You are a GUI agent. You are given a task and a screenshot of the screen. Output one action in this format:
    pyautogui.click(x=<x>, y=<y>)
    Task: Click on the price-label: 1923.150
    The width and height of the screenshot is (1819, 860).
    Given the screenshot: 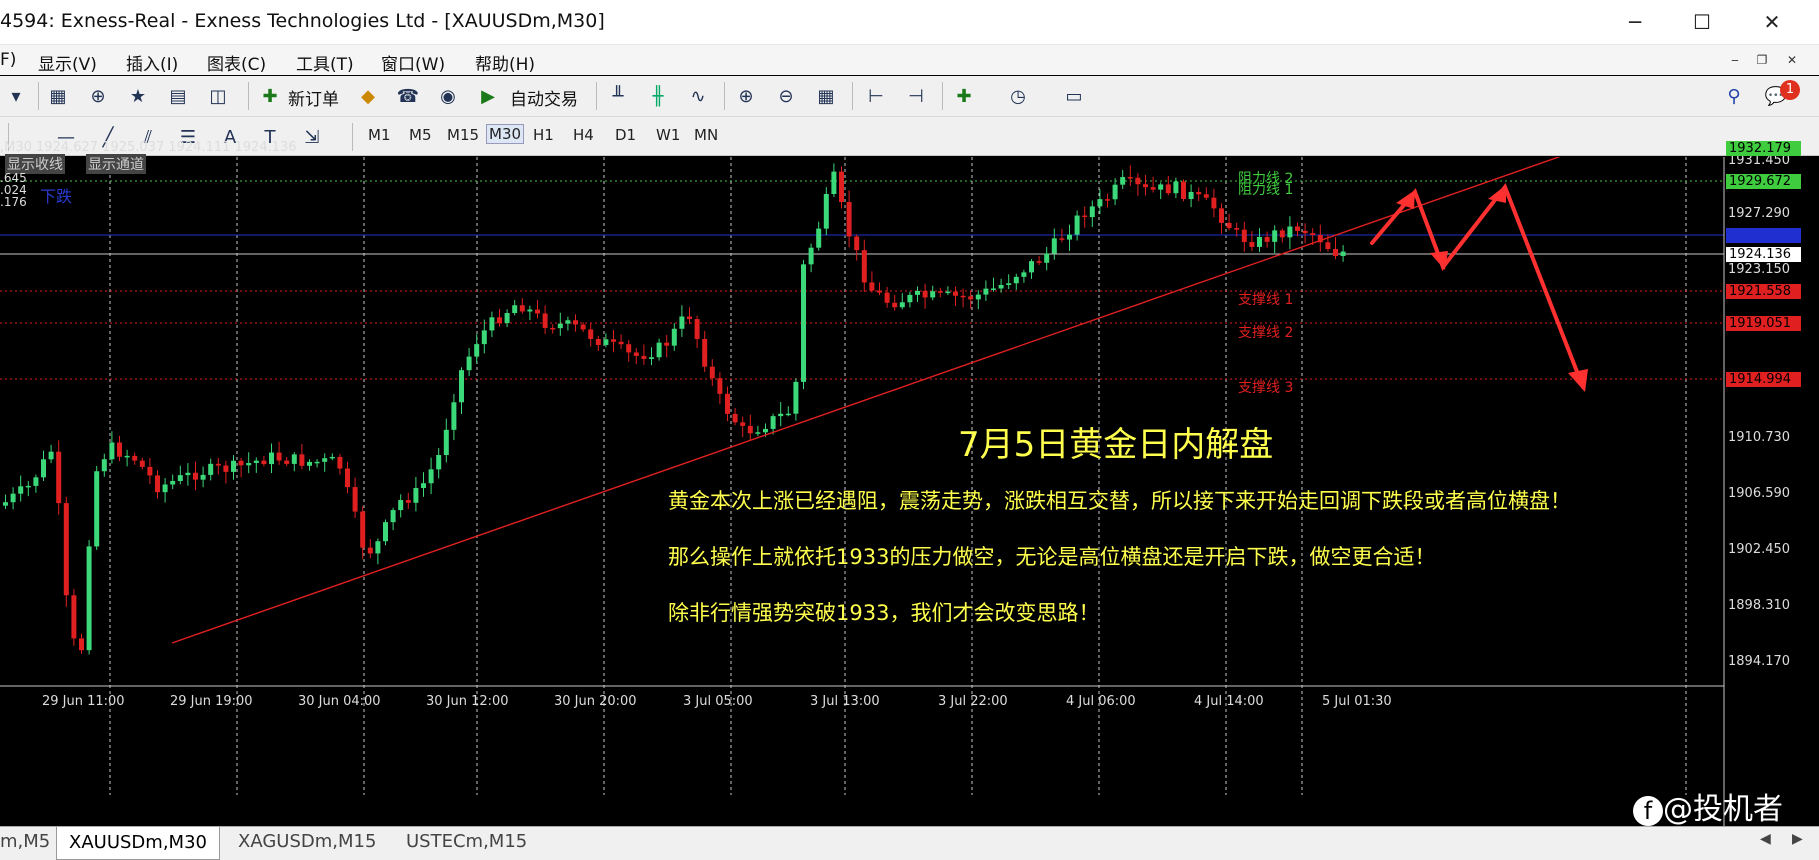 What is the action you would take?
    pyautogui.click(x=1759, y=269)
    